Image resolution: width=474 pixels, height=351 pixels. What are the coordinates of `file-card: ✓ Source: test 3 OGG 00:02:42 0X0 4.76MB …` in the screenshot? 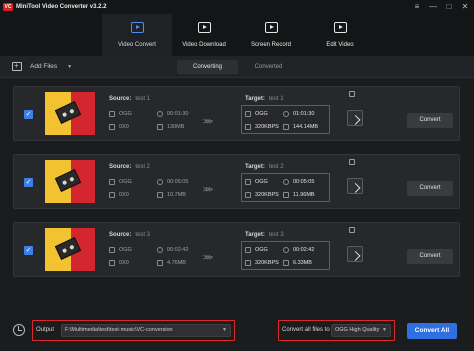 It's located at (236, 249).